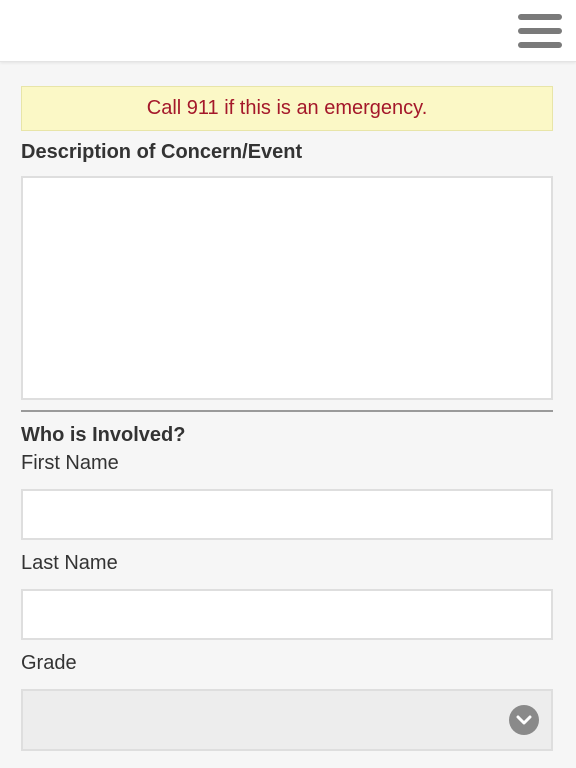 The height and width of the screenshot is (768, 576). I want to click on who-involved-heading: Who is Involved?, so click(103, 435).